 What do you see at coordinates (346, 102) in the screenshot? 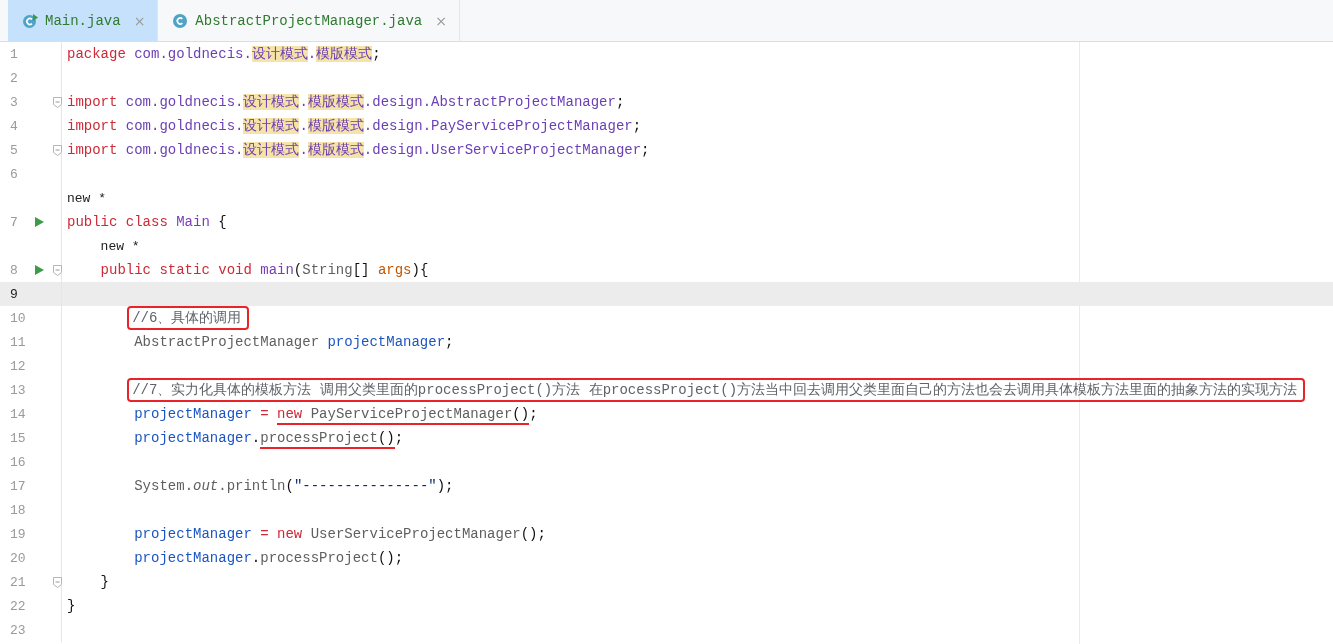
I see `code-line: import com.goldnecis.设计模式.模版模式.design.AbstractProjectManager;` at bounding box center [346, 102].